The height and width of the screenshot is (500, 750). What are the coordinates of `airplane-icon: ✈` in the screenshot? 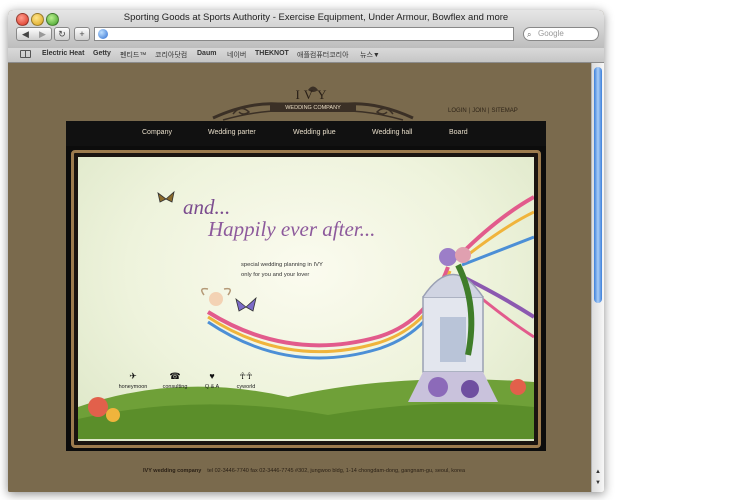 It's located at (133, 376).